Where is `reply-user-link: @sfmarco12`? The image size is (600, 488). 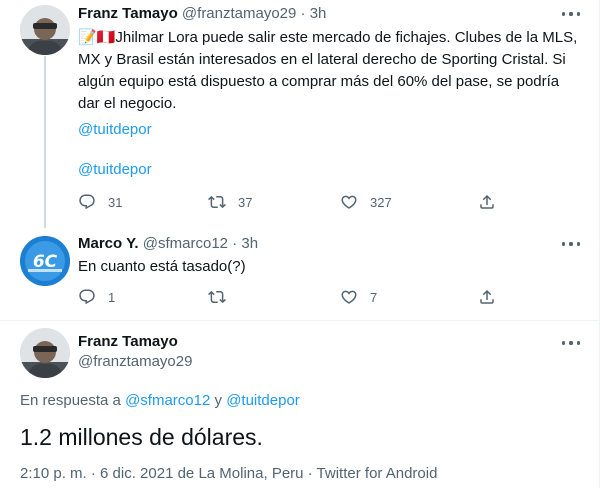 reply-user-link: @sfmarco12 is located at coordinates (167, 400).